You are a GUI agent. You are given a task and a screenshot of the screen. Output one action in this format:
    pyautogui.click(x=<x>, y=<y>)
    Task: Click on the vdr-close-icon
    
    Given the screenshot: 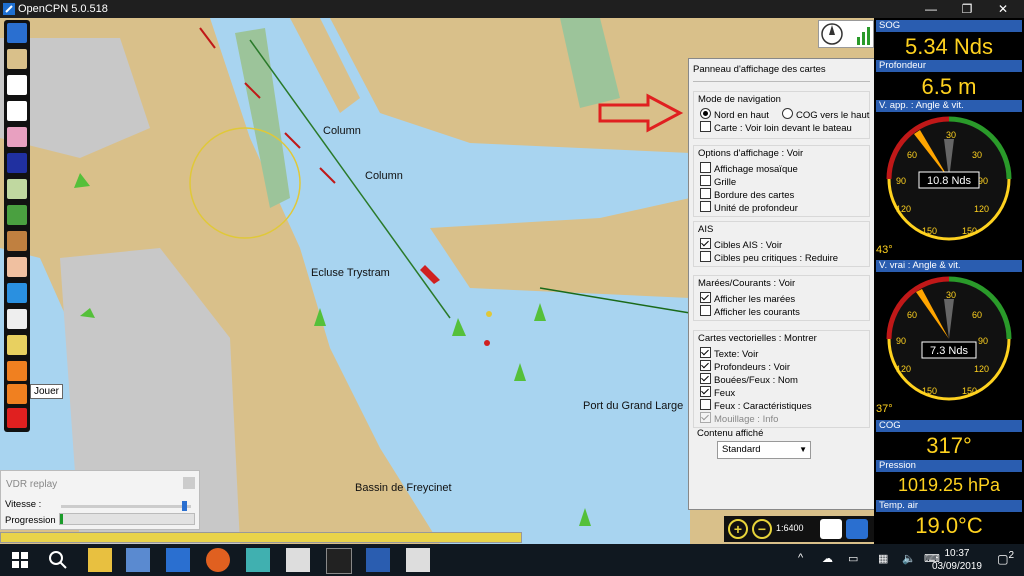 What is the action you would take?
    pyautogui.click(x=189, y=483)
    